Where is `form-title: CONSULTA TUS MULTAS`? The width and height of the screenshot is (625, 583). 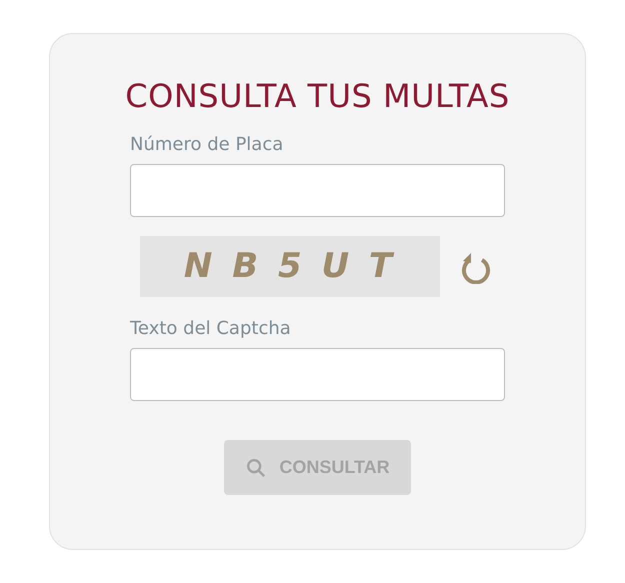
form-title: CONSULTA TUS MULTAS is located at coordinates (317, 96).